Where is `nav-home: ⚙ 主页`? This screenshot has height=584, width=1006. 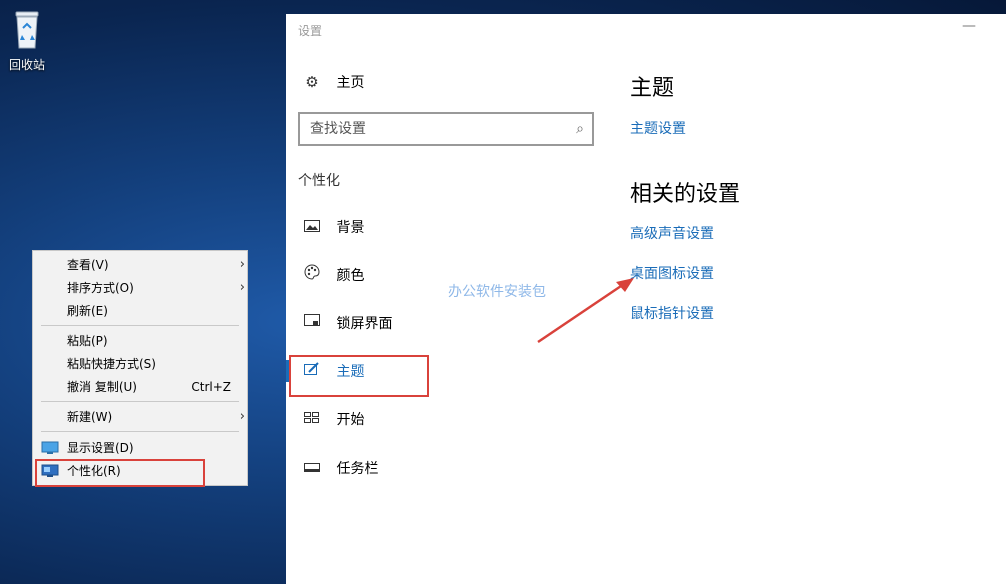
nav-home: ⚙ 主页 is located at coordinates (332, 82).